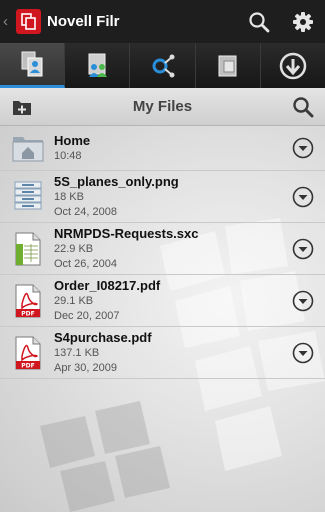 The image size is (325, 512). I want to click on search-button, so click(259, 21).